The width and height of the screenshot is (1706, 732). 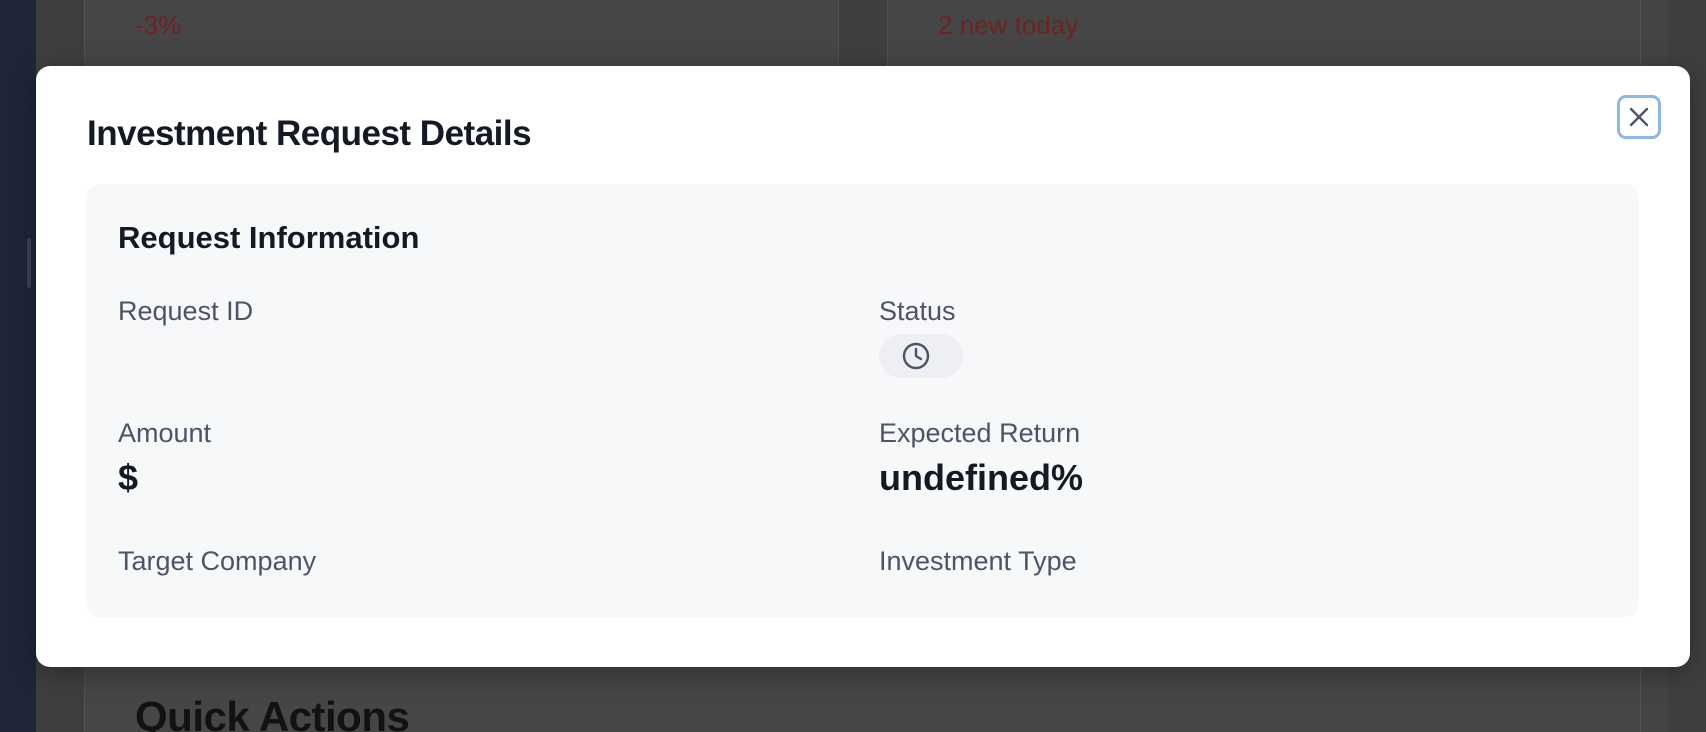 I want to click on expected-return-value: undefined%, so click(x=981, y=477).